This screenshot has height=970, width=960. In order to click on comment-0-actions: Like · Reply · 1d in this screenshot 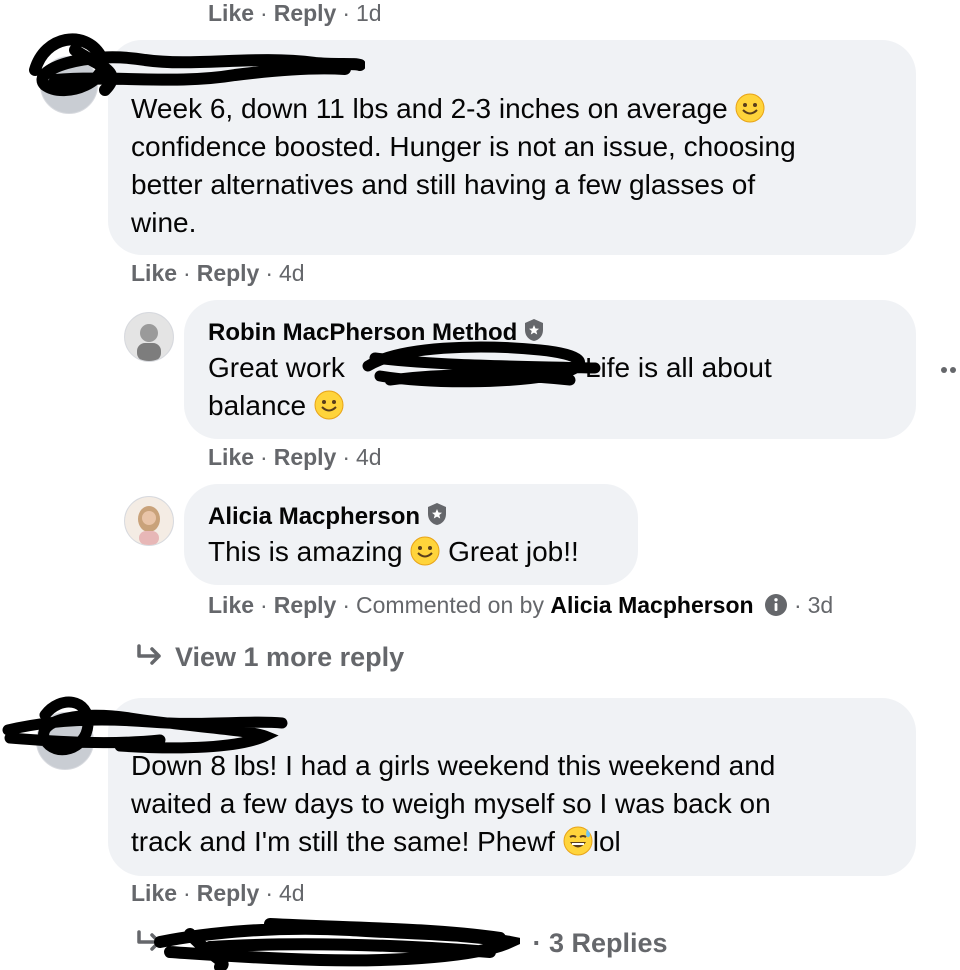, I will do `click(295, 13)`.